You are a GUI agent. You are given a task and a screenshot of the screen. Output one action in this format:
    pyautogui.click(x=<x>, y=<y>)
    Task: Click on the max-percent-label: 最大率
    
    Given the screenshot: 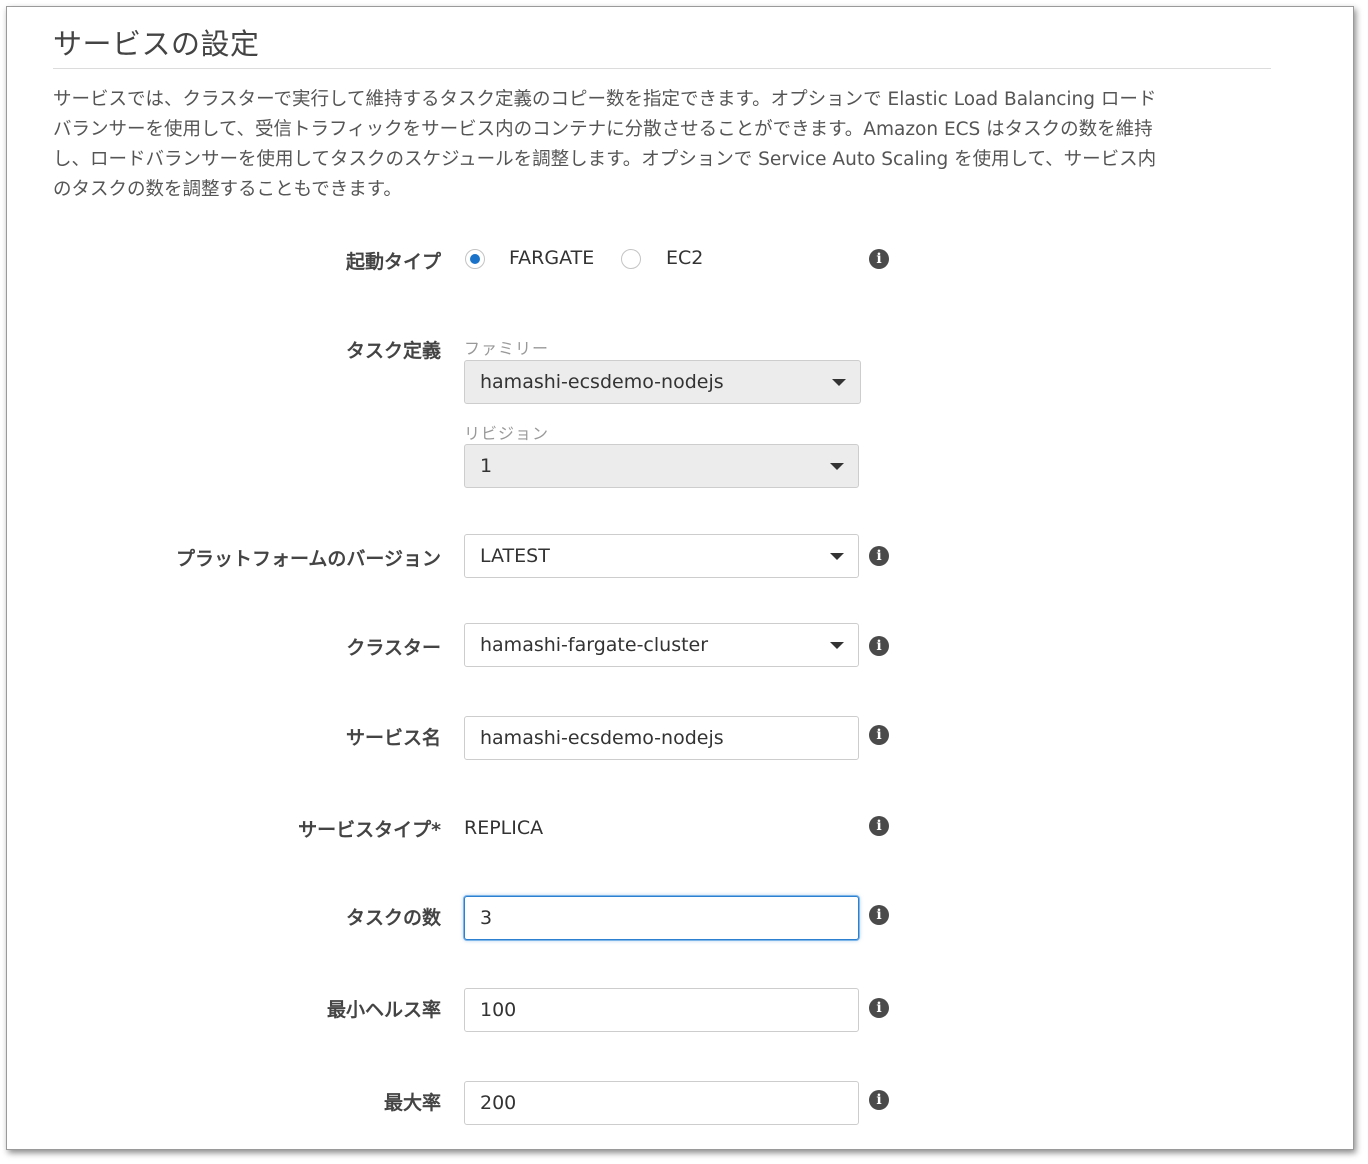 What is the action you would take?
    pyautogui.click(x=412, y=1103)
    